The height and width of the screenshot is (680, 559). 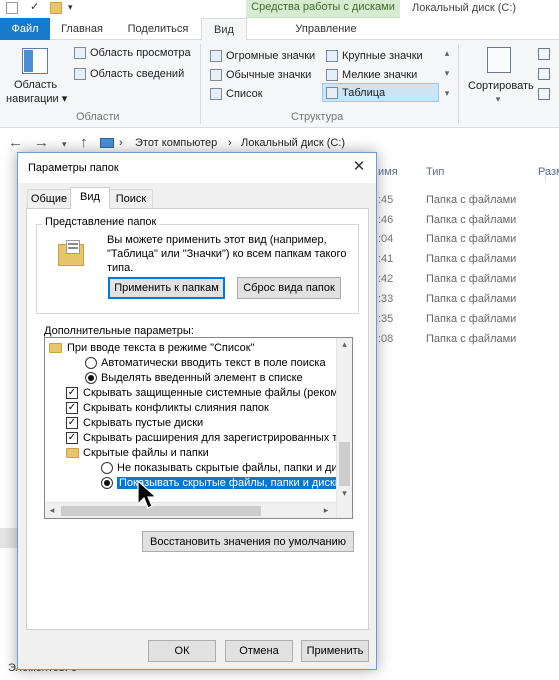 I want to click on column-header-name: имя, so click(x=388, y=172).